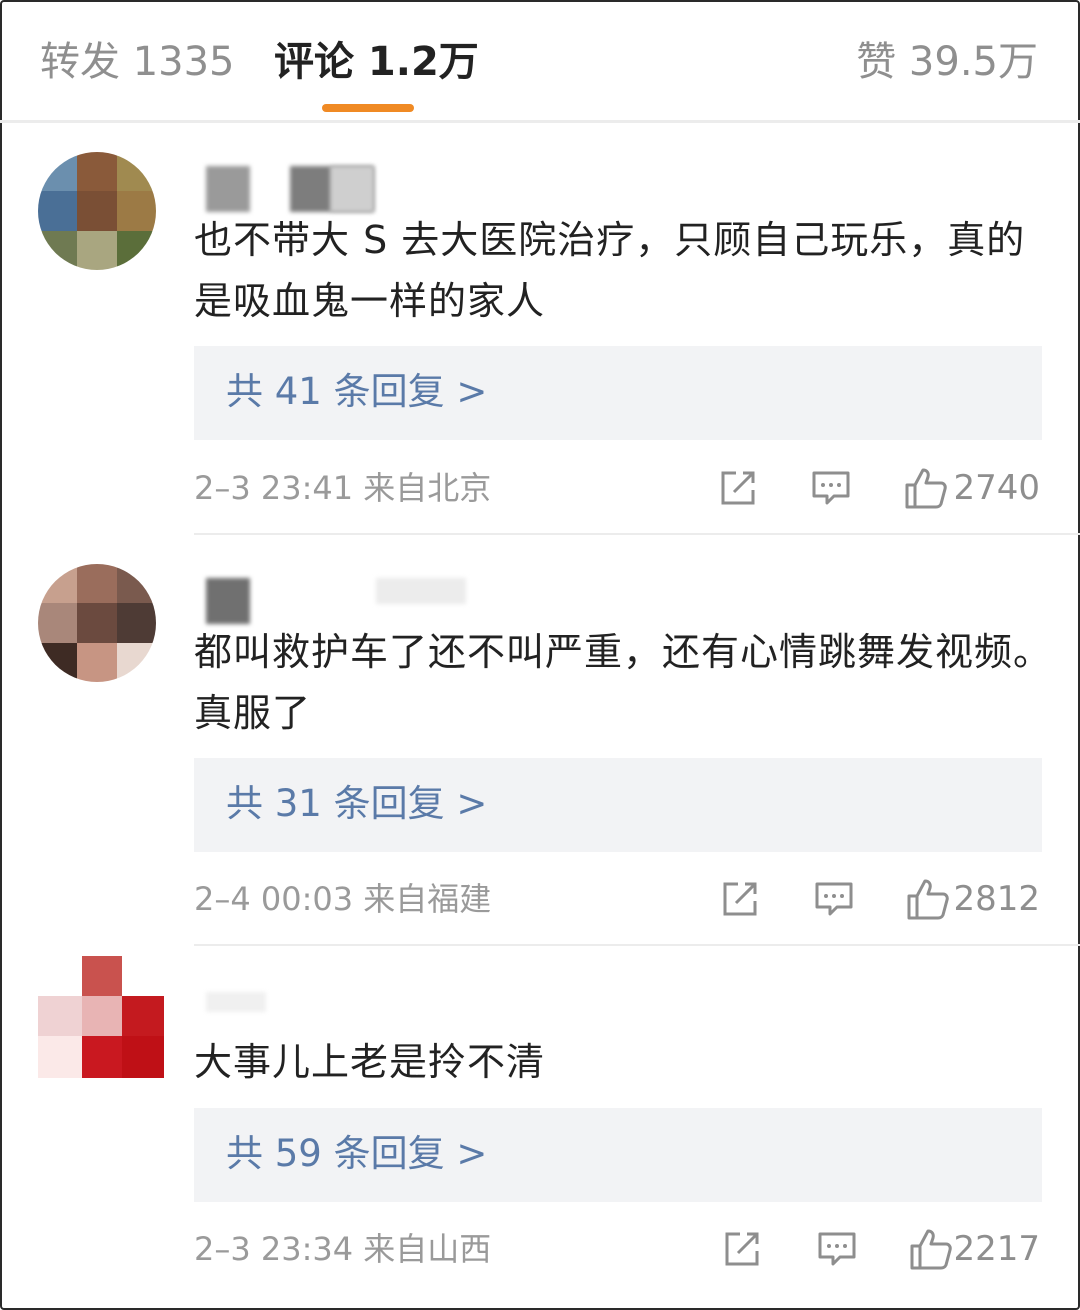 This screenshot has height=1310, width=1080. Describe the element at coordinates (623, 682) in the screenshot. I see `comment-text: 都叫救护车了还不叫严重，还有心情跳舞发视频。真服了` at that location.